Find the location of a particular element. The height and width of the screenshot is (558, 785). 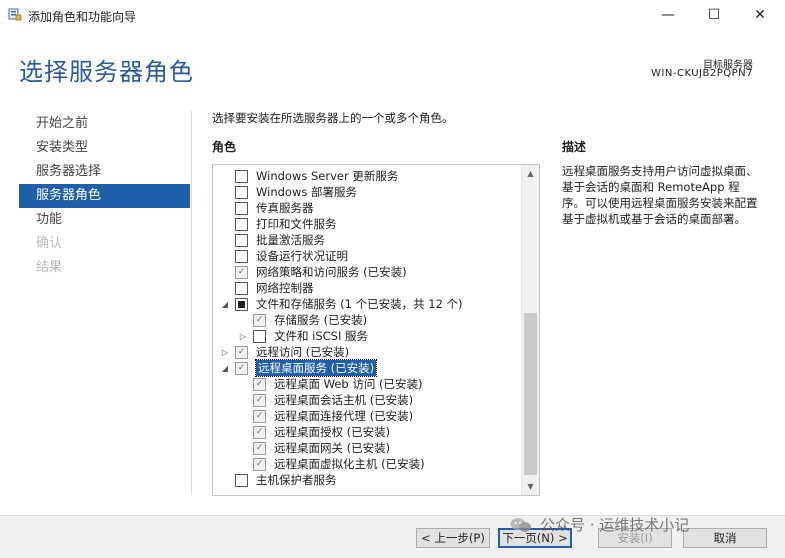

wizard-steps-nav: 开始之前 安装类型 服务器选择 服务器角色 功能 确认 结果 is located at coordinates (104, 196).